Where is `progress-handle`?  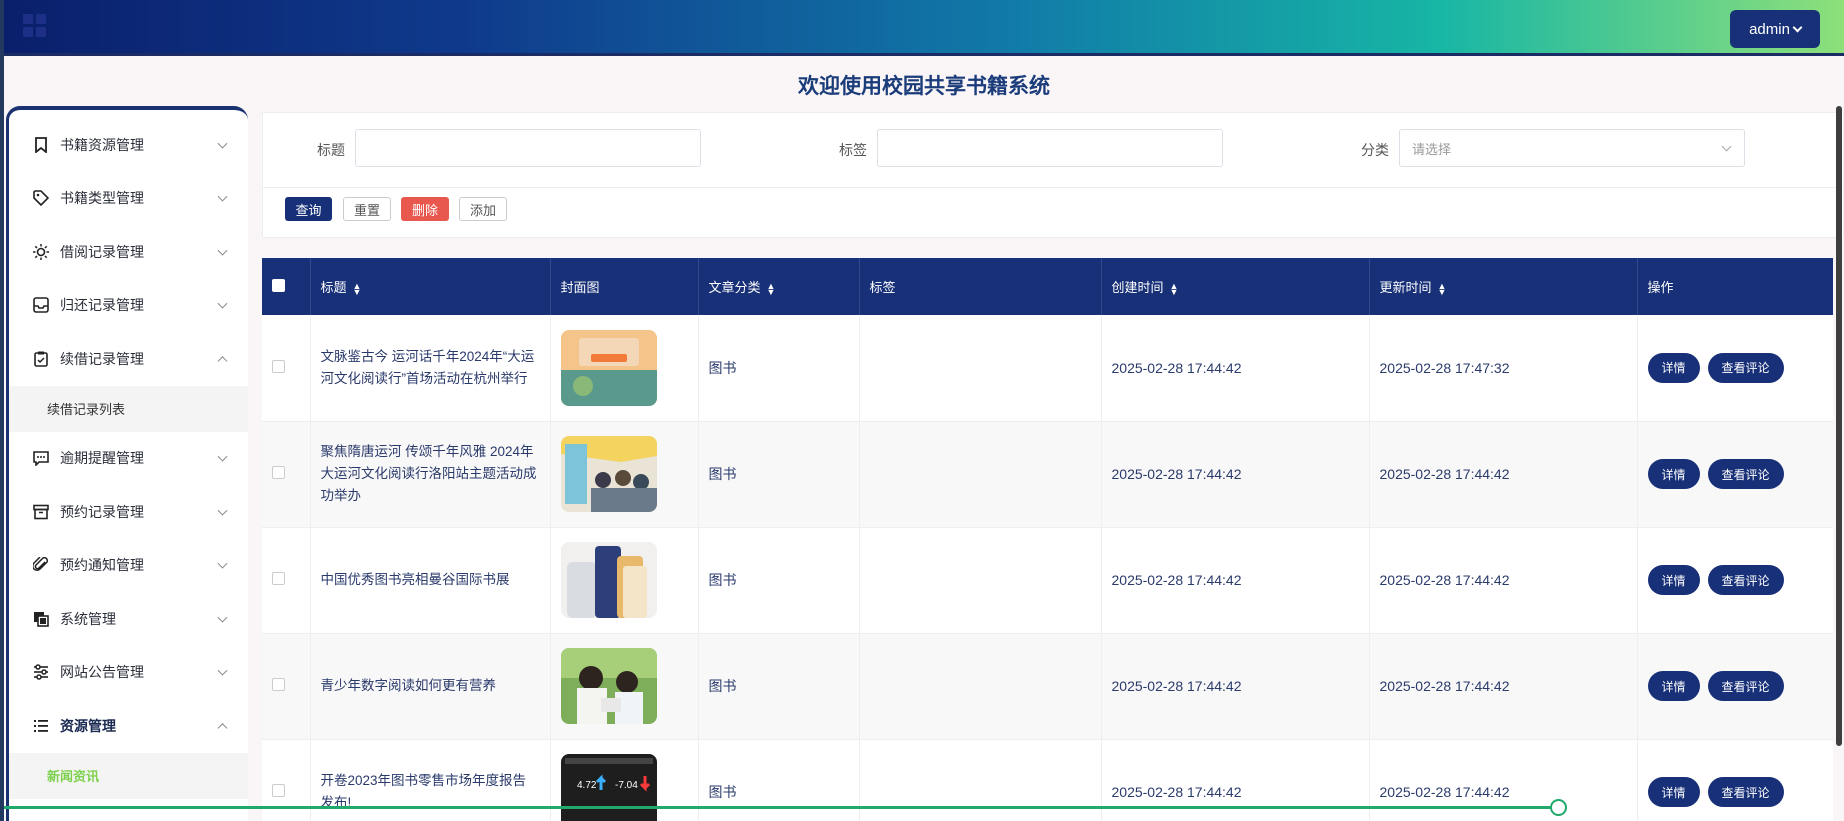 progress-handle is located at coordinates (1558, 807).